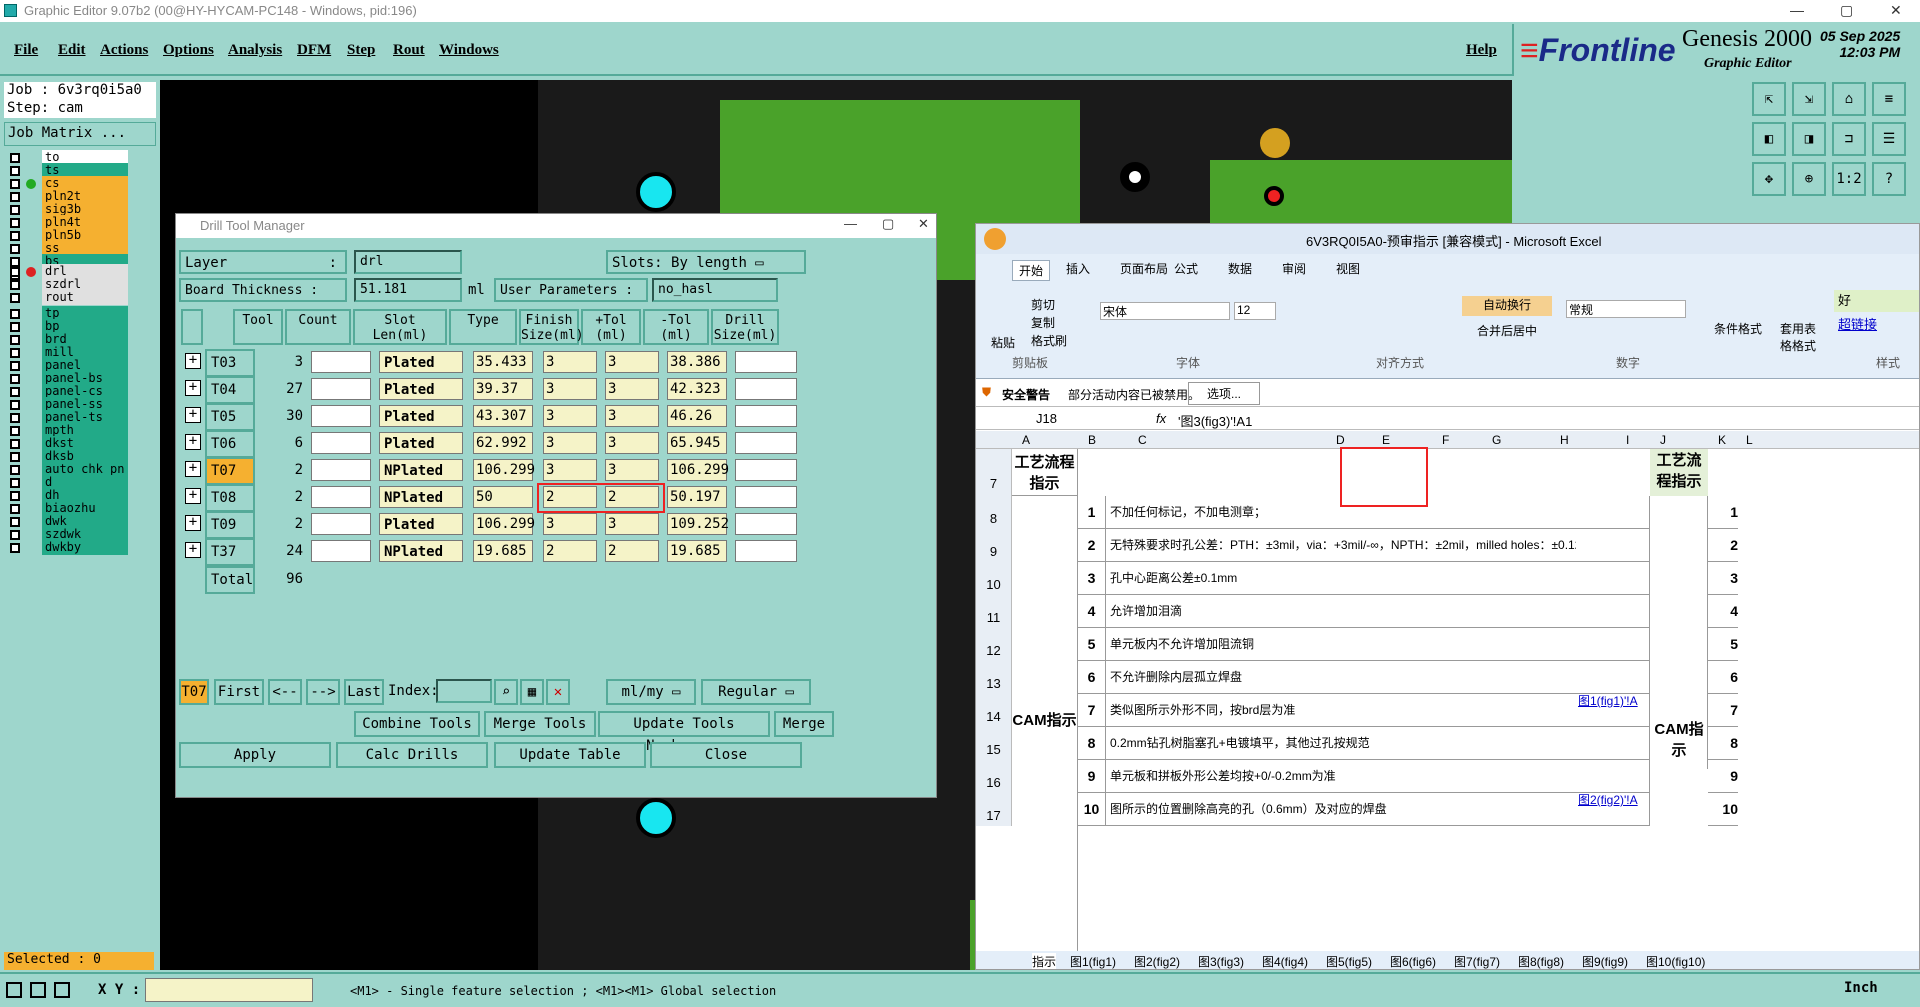  What do you see at coordinates (651, 692) in the screenshot?
I see `units-select: ml/my ▭` at bounding box center [651, 692].